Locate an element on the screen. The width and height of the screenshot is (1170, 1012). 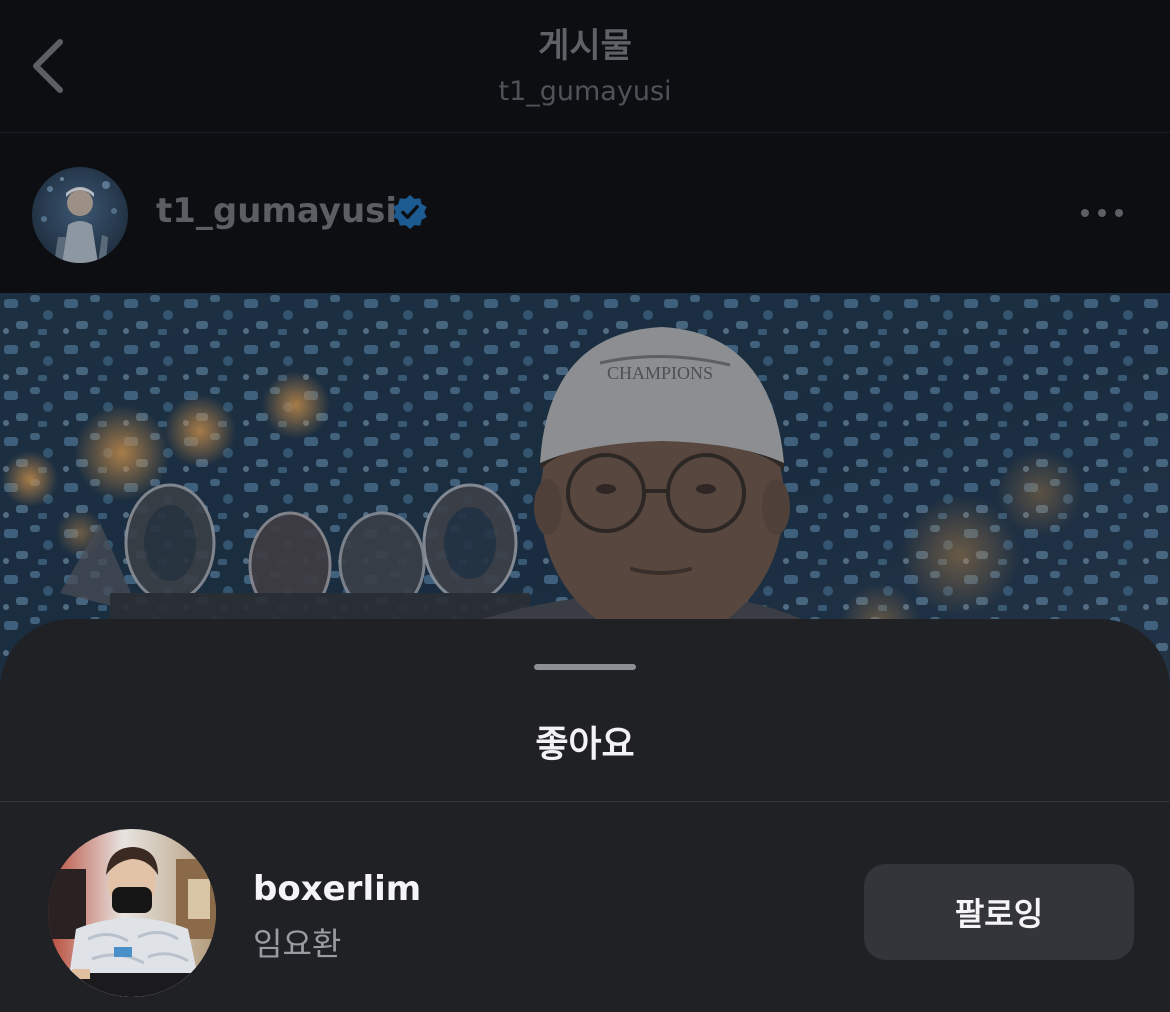
liker-full-name: 임요환 is located at coordinates (297, 944).